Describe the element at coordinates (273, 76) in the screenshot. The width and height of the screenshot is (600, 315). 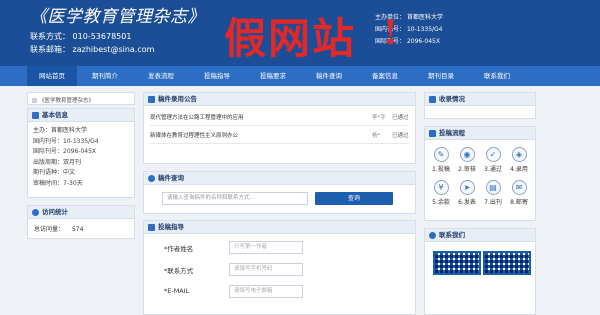
I see `nav-item-submit-requirements: 投稿要求` at that location.